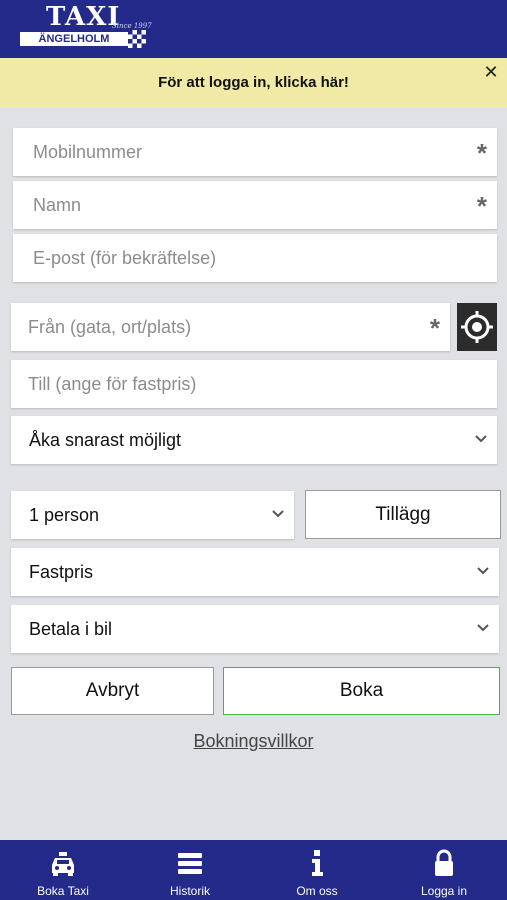  Describe the element at coordinates (64, 515) in the screenshot. I see `persons-value: 1 person` at that location.